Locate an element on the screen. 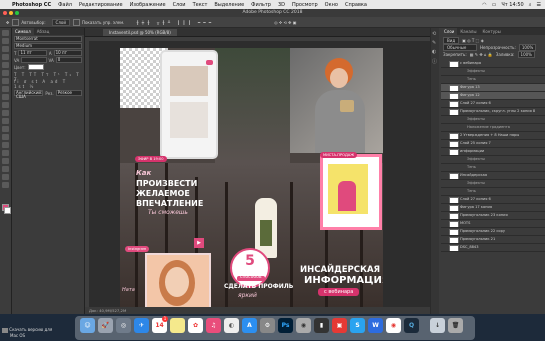  info-icon: ⓘ is located at coordinates (435, 61).